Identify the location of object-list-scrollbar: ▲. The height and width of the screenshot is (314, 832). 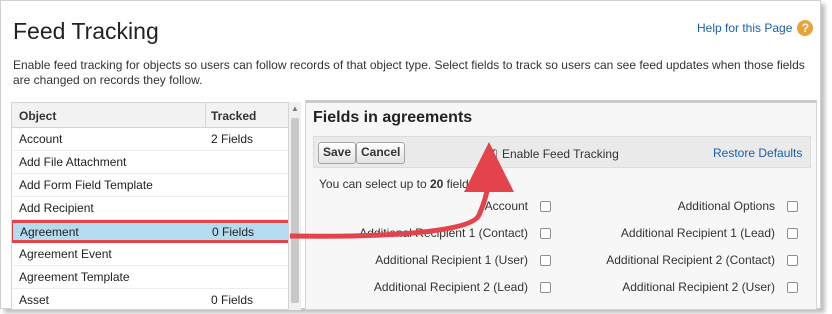
(294, 206).